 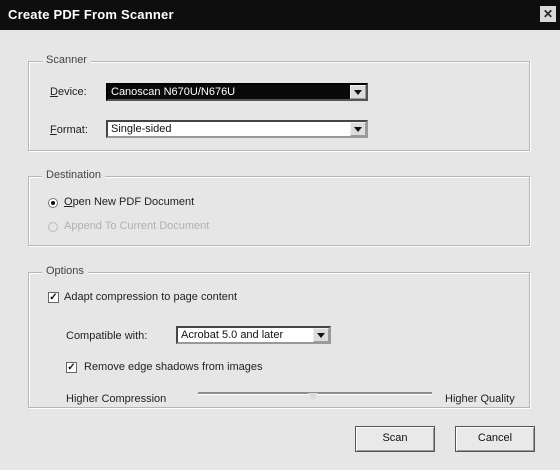 I want to click on device-label: Device:, so click(x=68, y=92).